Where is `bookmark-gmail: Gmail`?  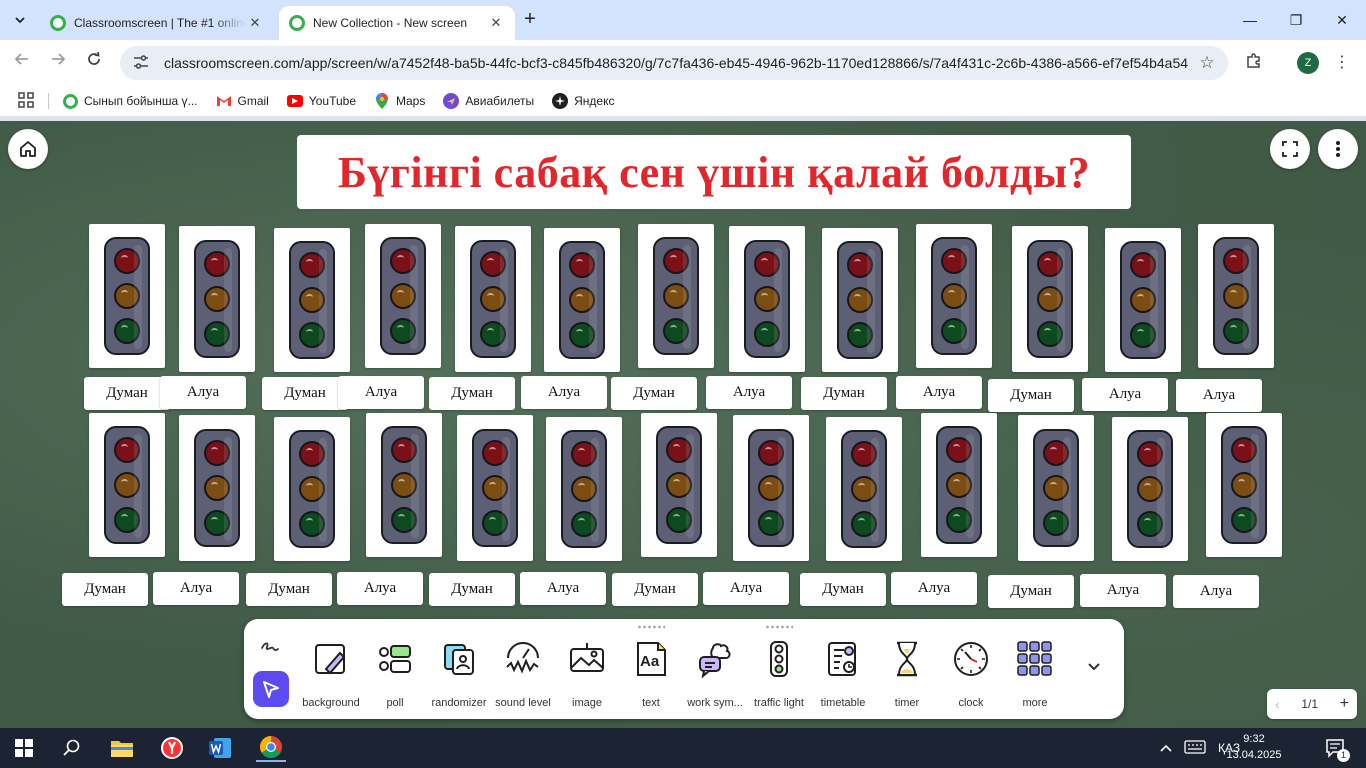 bookmark-gmail: Gmail is located at coordinates (242, 101).